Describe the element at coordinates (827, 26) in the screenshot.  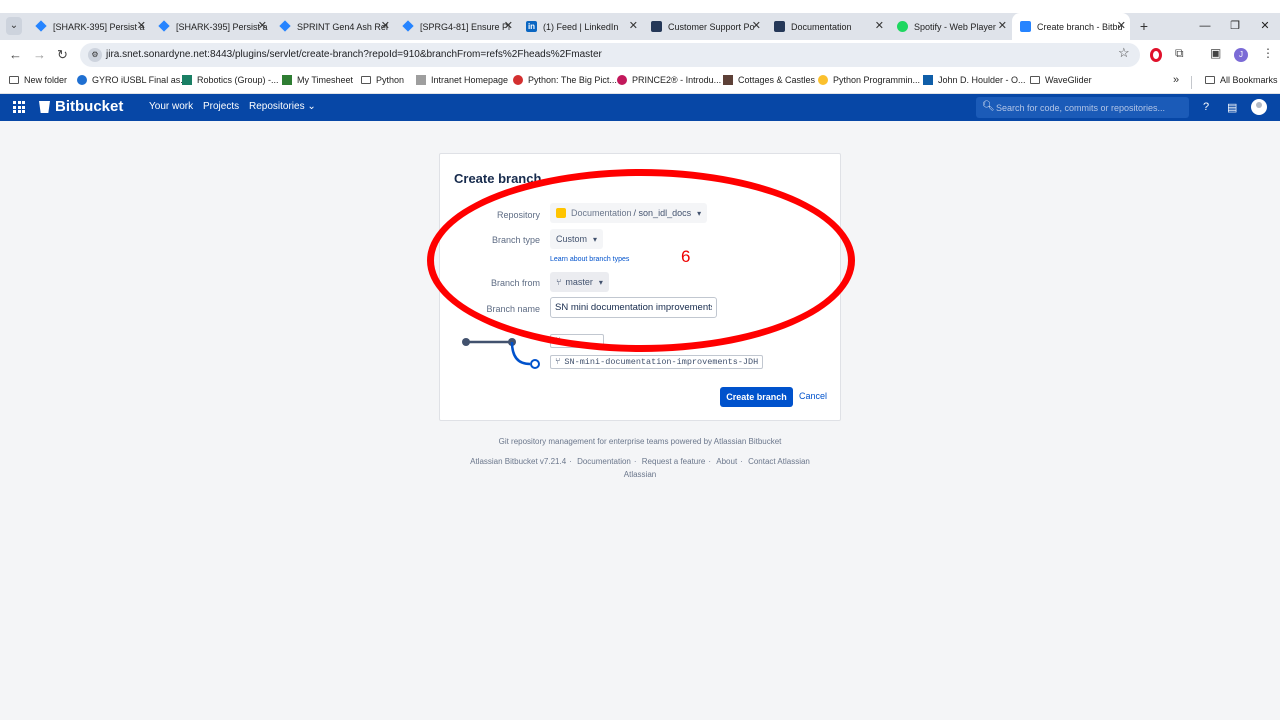
I see `browser-tab: Documentation ✕` at that location.